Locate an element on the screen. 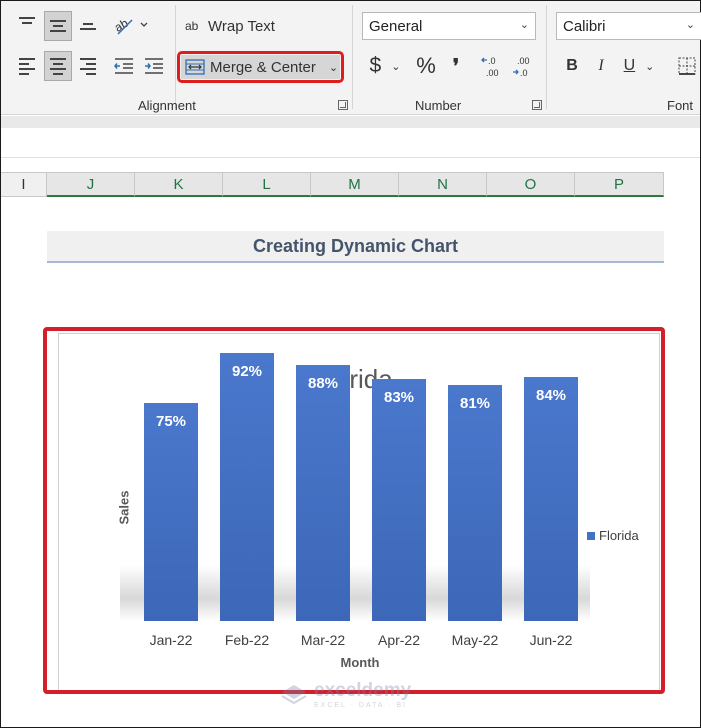 The height and width of the screenshot is (728, 701). decrease-decimal-icon: .00 .0 is located at coordinates (521, 67).